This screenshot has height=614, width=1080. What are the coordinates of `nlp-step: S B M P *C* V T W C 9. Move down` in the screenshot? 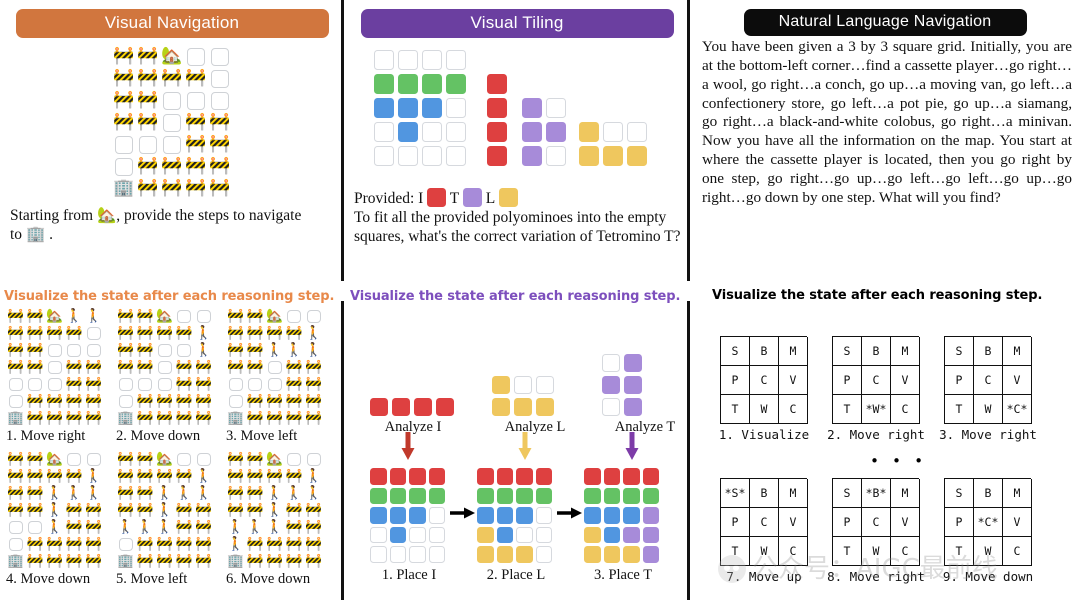 It's located at (993, 531).